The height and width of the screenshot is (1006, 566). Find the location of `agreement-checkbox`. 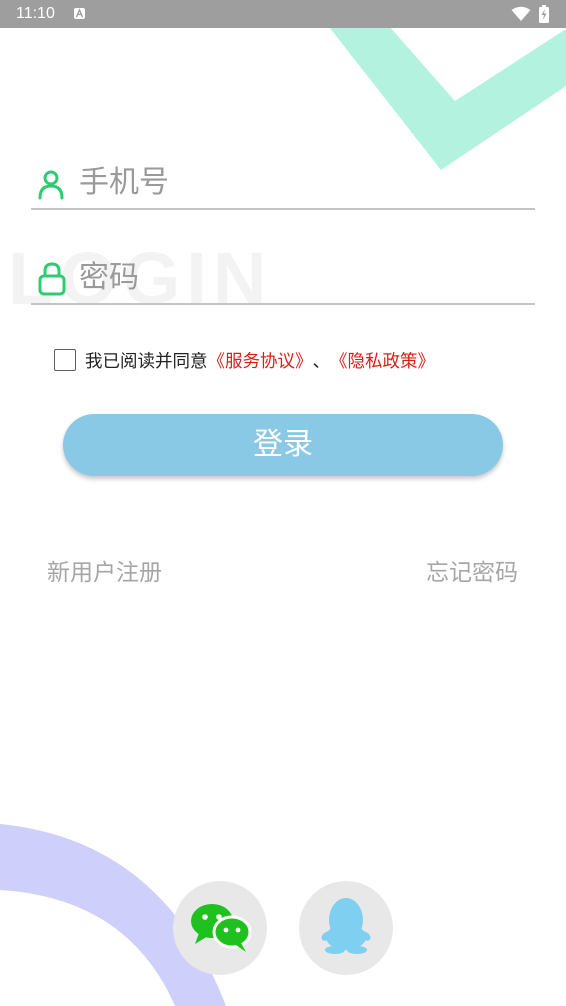

agreement-checkbox is located at coordinates (65, 360).